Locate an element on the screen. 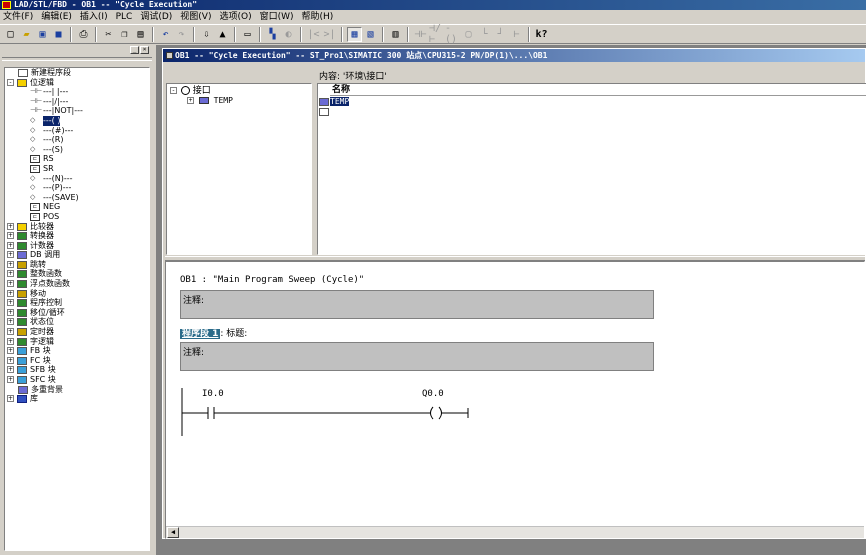 This screenshot has height=555, width=866. new-icon: □ is located at coordinates (10, 34).